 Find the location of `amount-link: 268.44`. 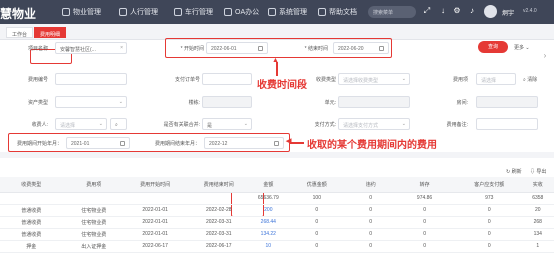

amount-link: 268.44 is located at coordinates (268, 222).